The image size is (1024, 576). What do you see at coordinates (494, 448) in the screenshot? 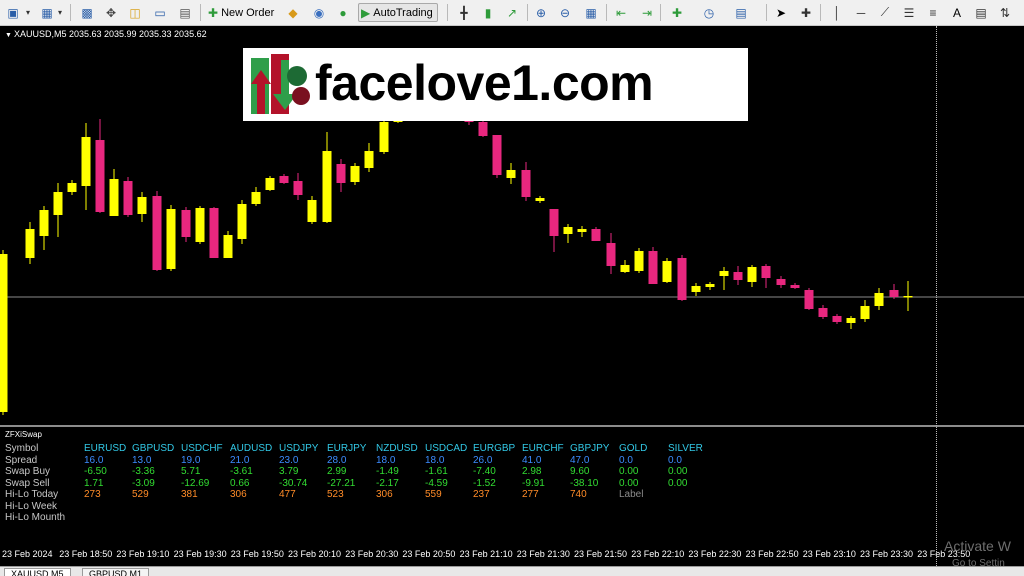
I see `table-cell: EURGBP` at bounding box center [494, 448].